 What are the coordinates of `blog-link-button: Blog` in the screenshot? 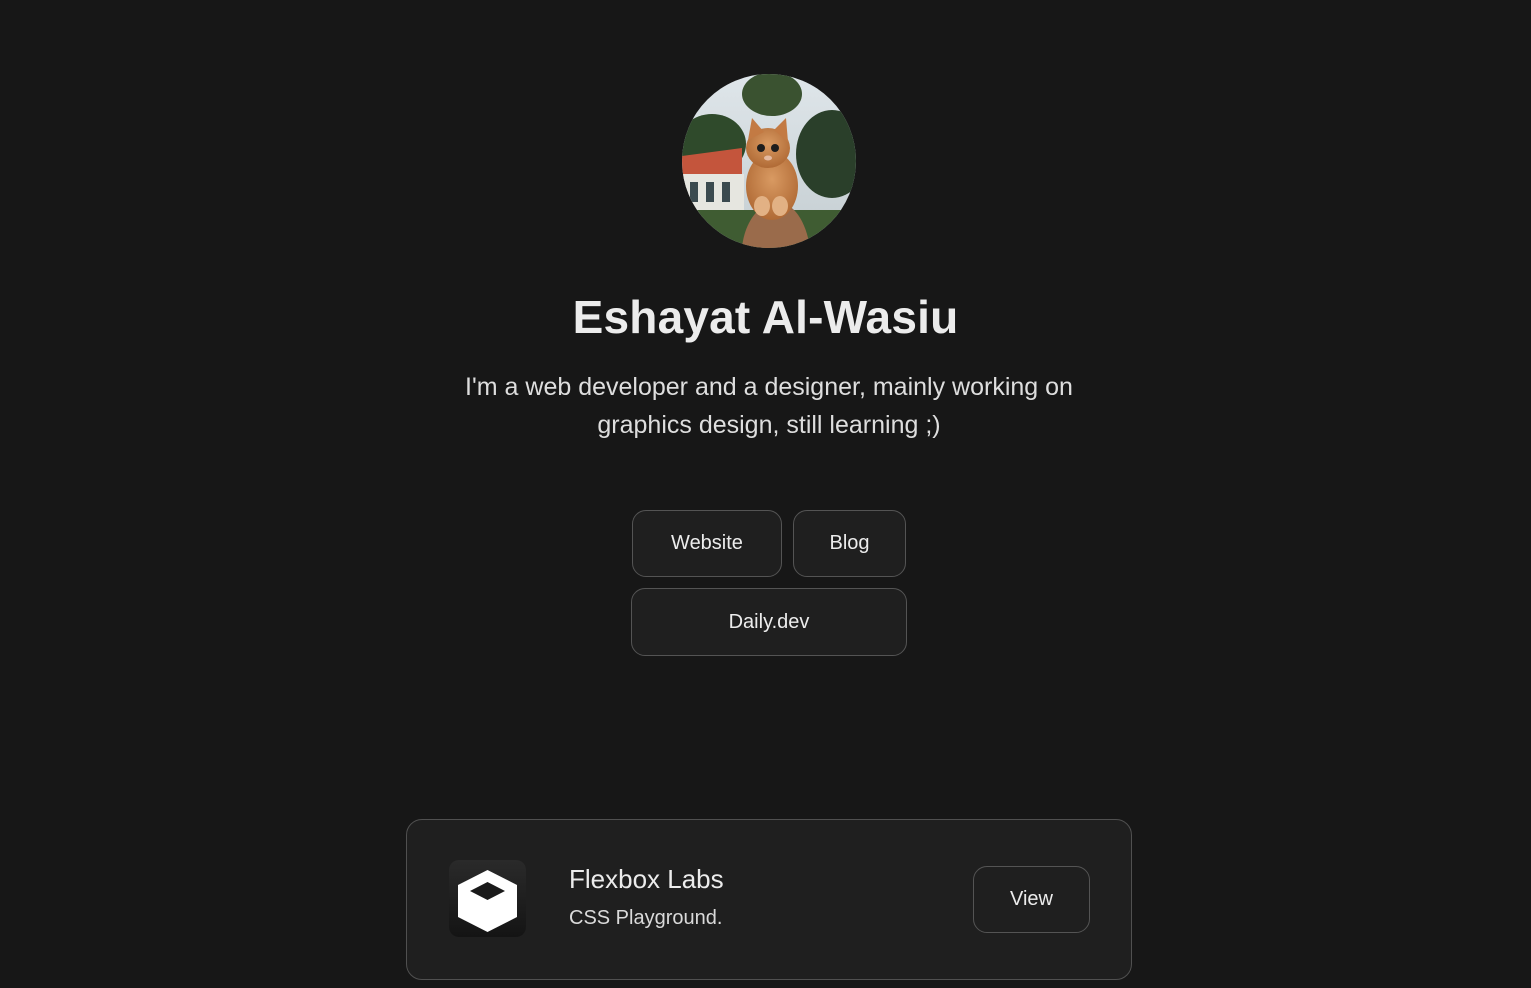 It's located at (849, 543).